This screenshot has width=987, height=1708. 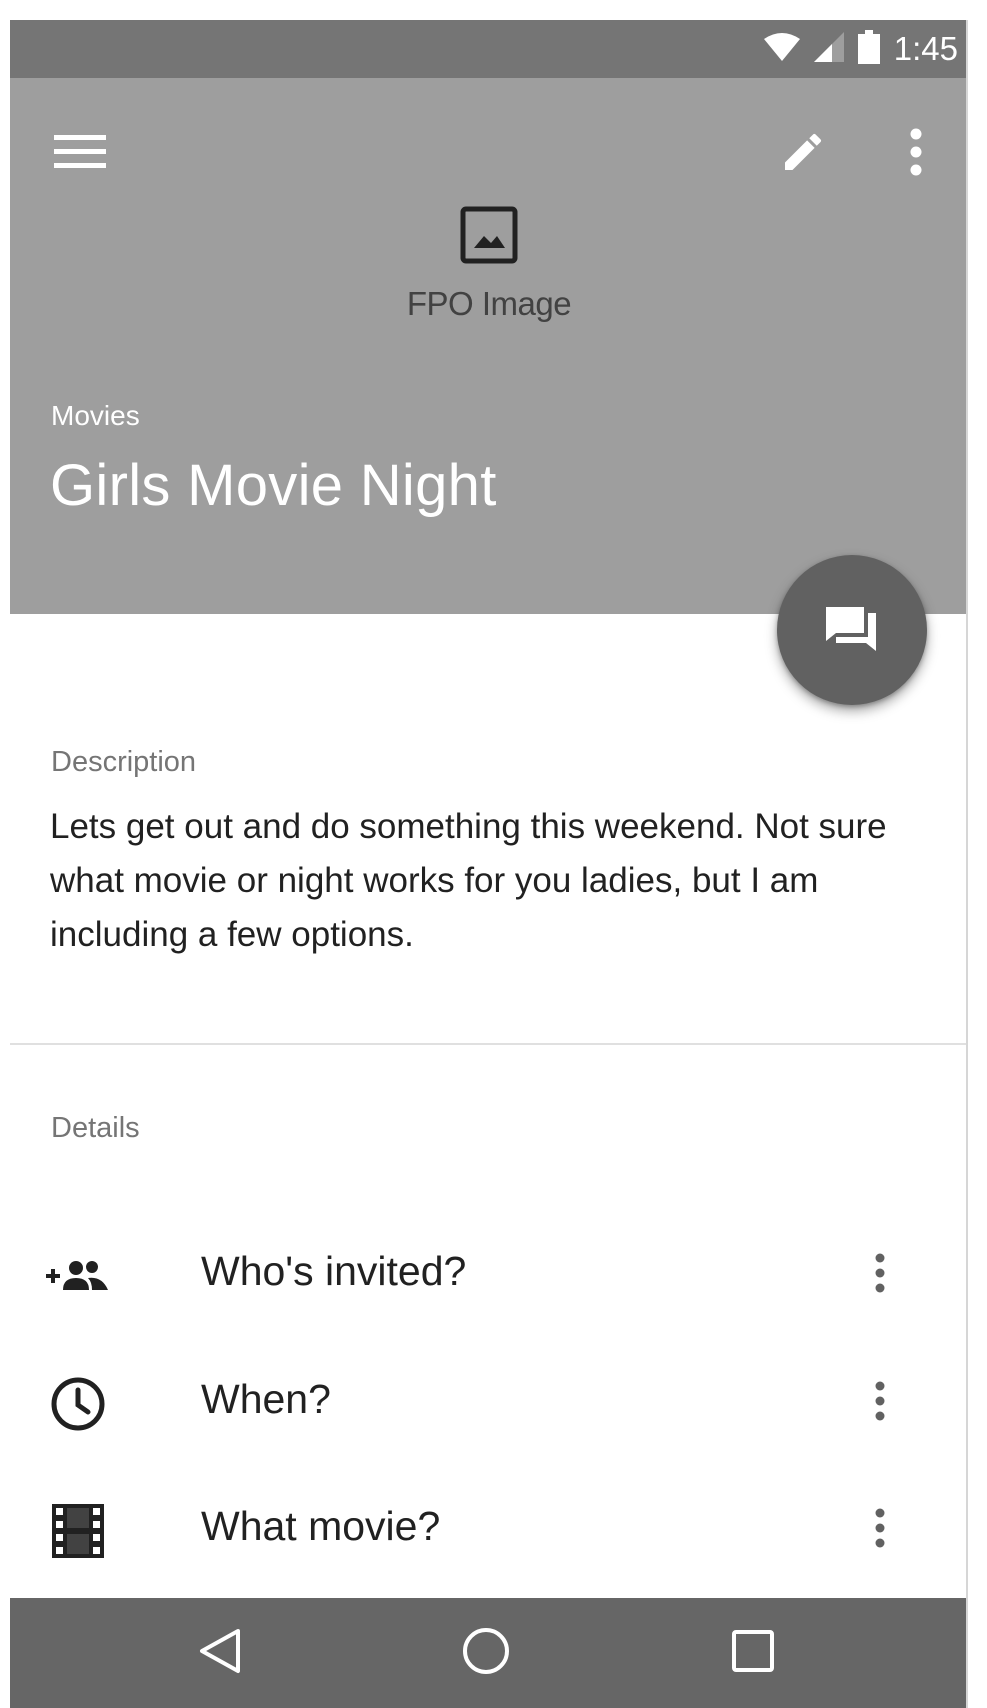 I want to click on system-nav-bar, so click(x=488, y=1653).